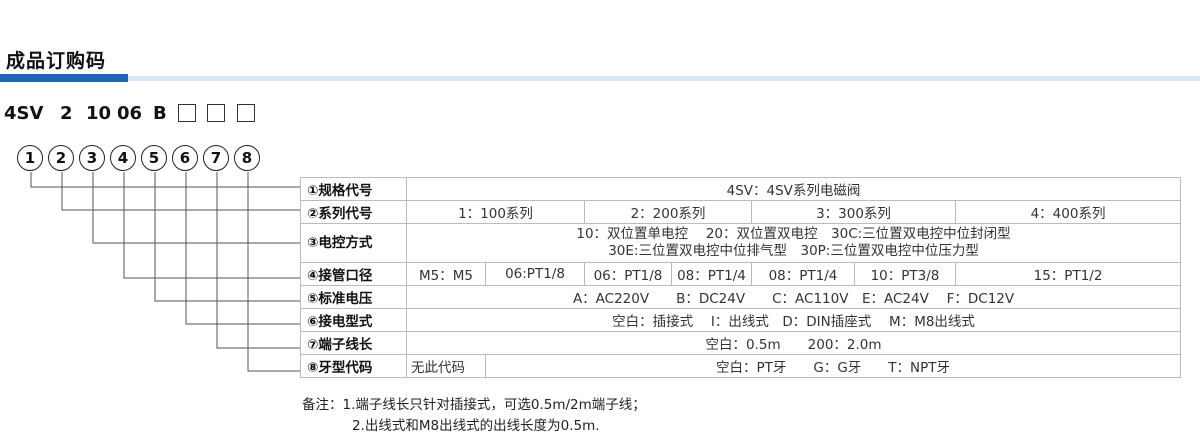  Describe the element at coordinates (446, 274) in the screenshot. I see `table-cell: M5：M5` at that location.